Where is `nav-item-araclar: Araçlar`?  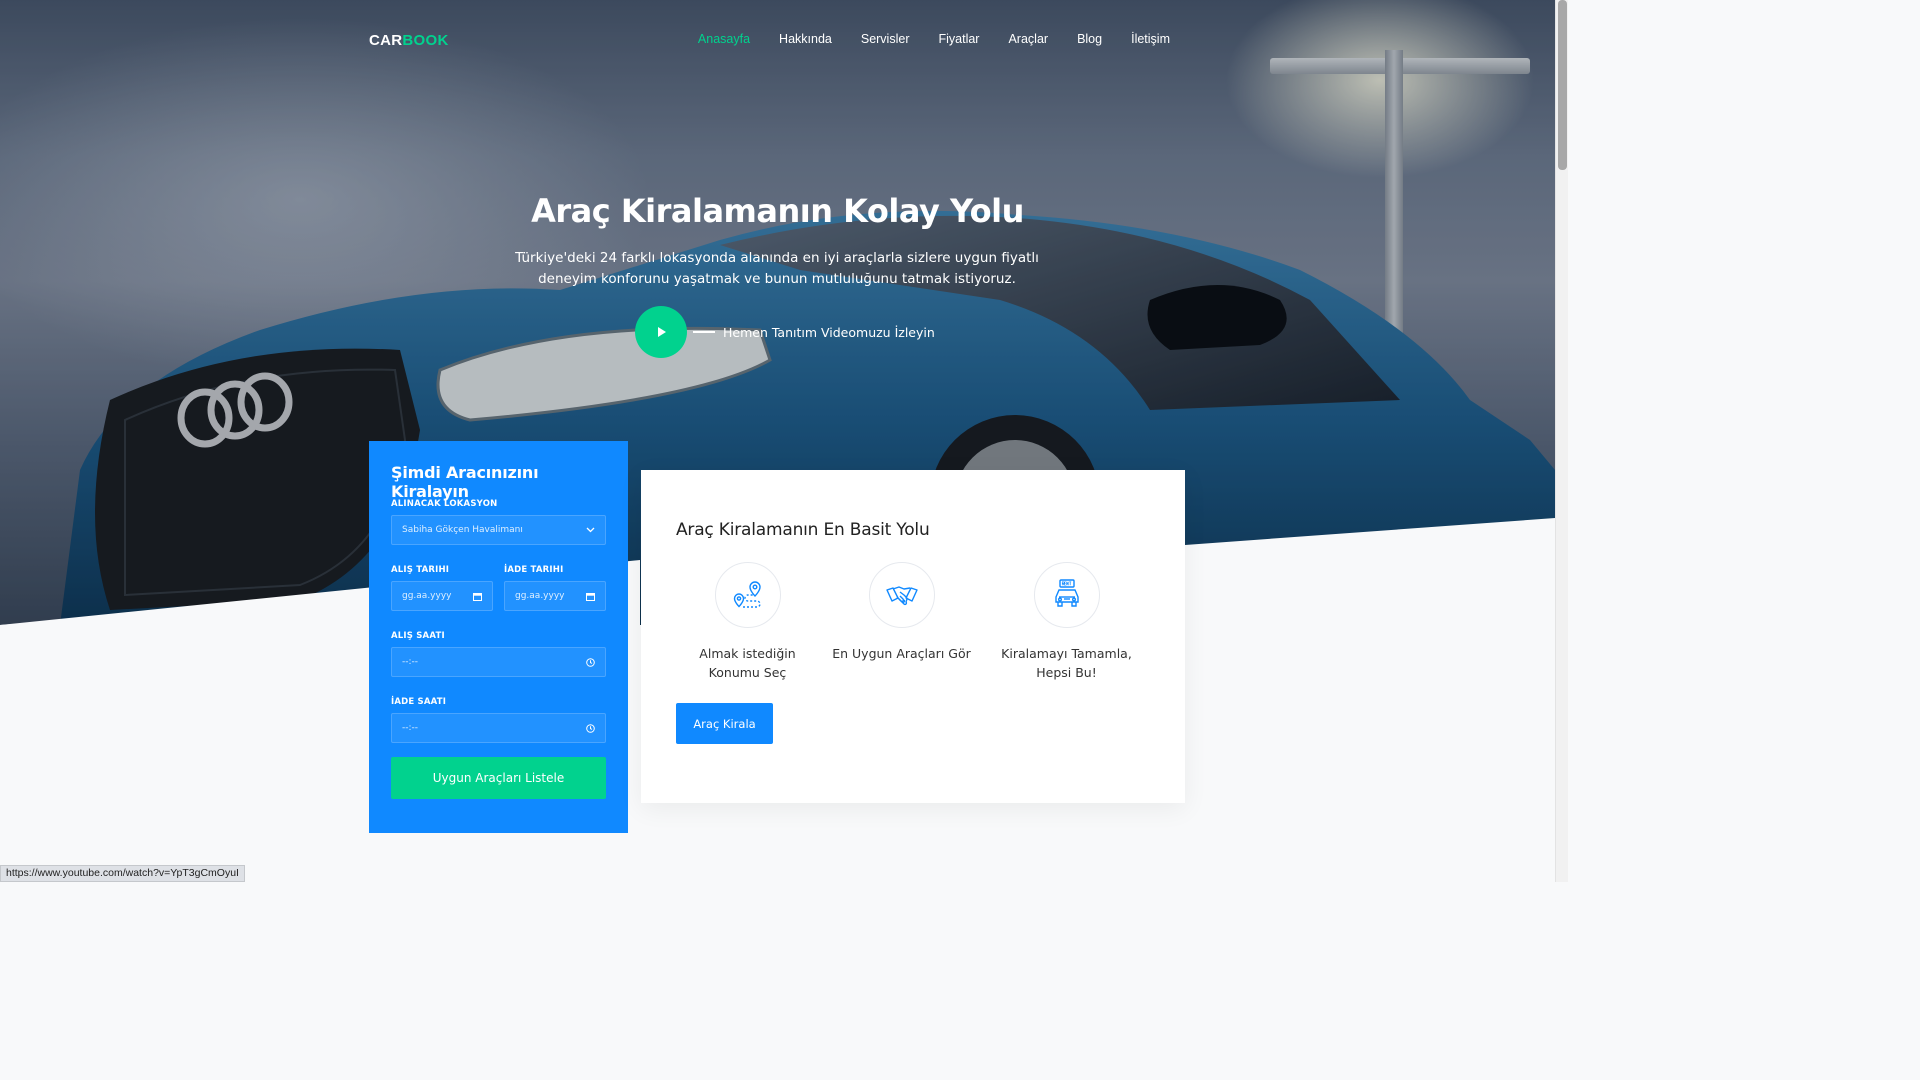 nav-item-araclar: Araçlar is located at coordinates (1028, 39).